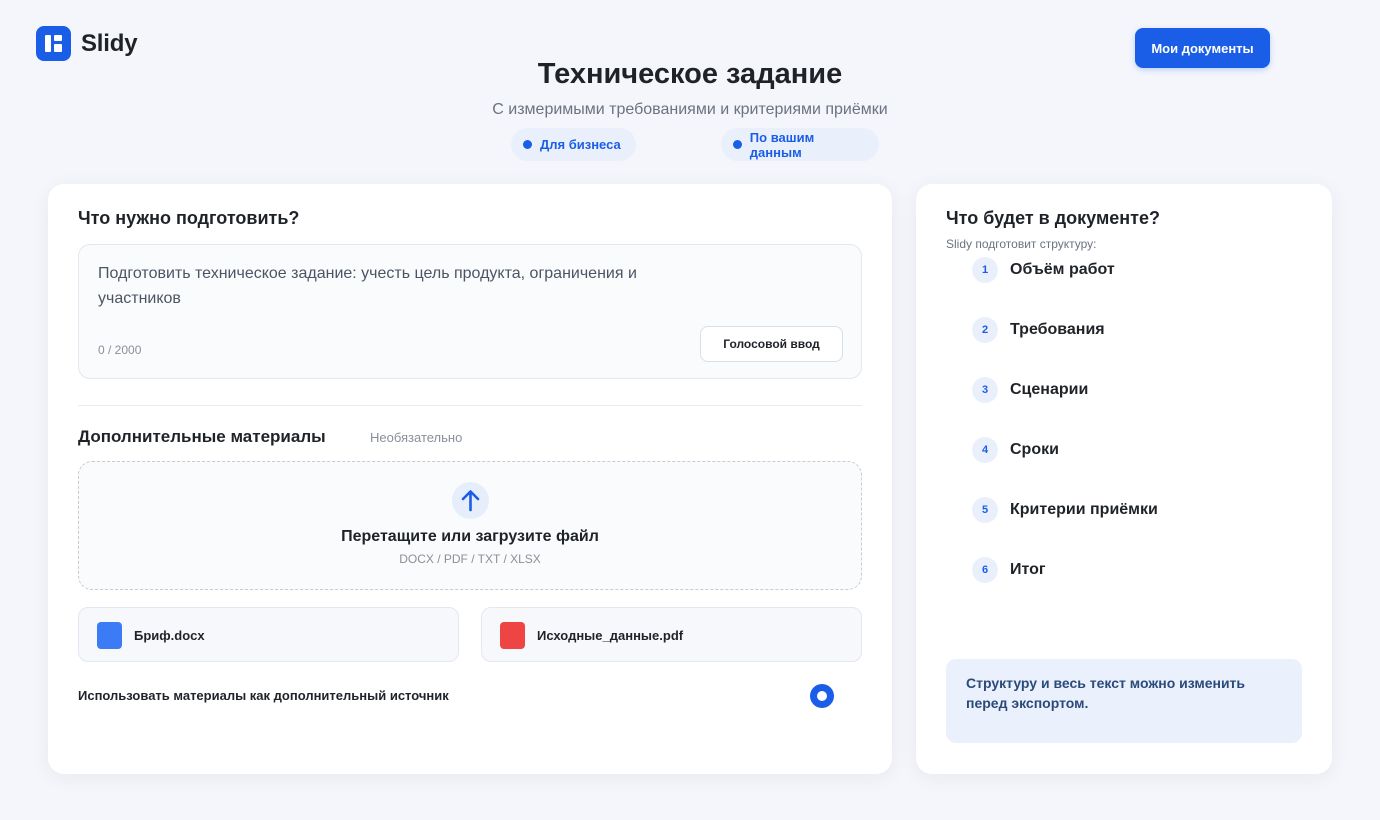 The image size is (1380, 820). I want to click on item-number: 2, so click(985, 330).